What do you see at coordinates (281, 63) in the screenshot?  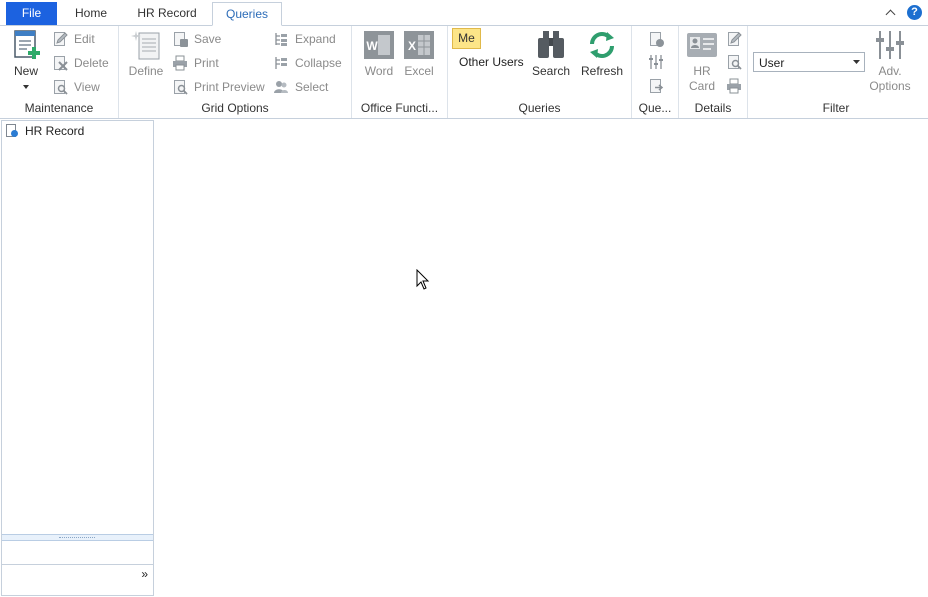 I see `collapse-icon` at bounding box center [281, 63].